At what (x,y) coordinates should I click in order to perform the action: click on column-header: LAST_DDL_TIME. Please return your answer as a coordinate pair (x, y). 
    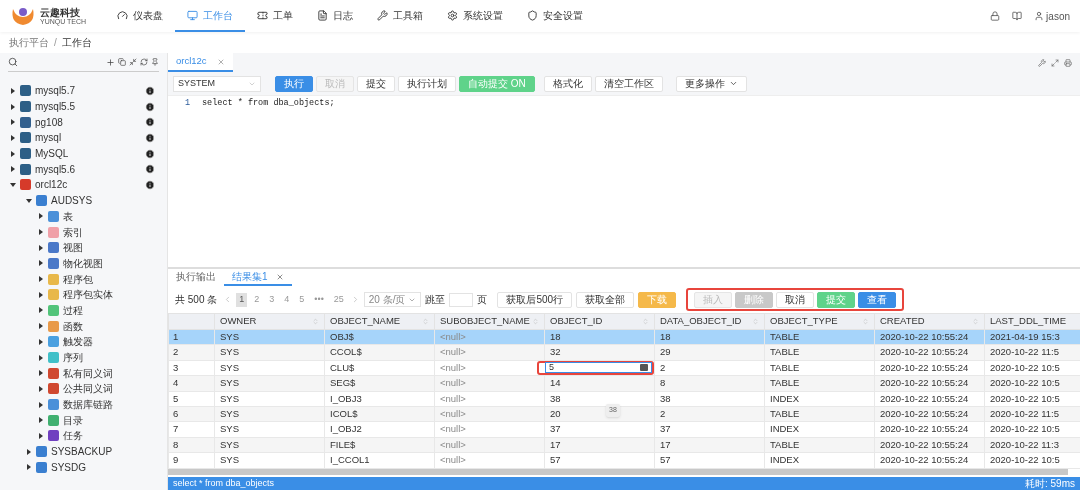
    Looking at the image, I should click on (1032, 321).